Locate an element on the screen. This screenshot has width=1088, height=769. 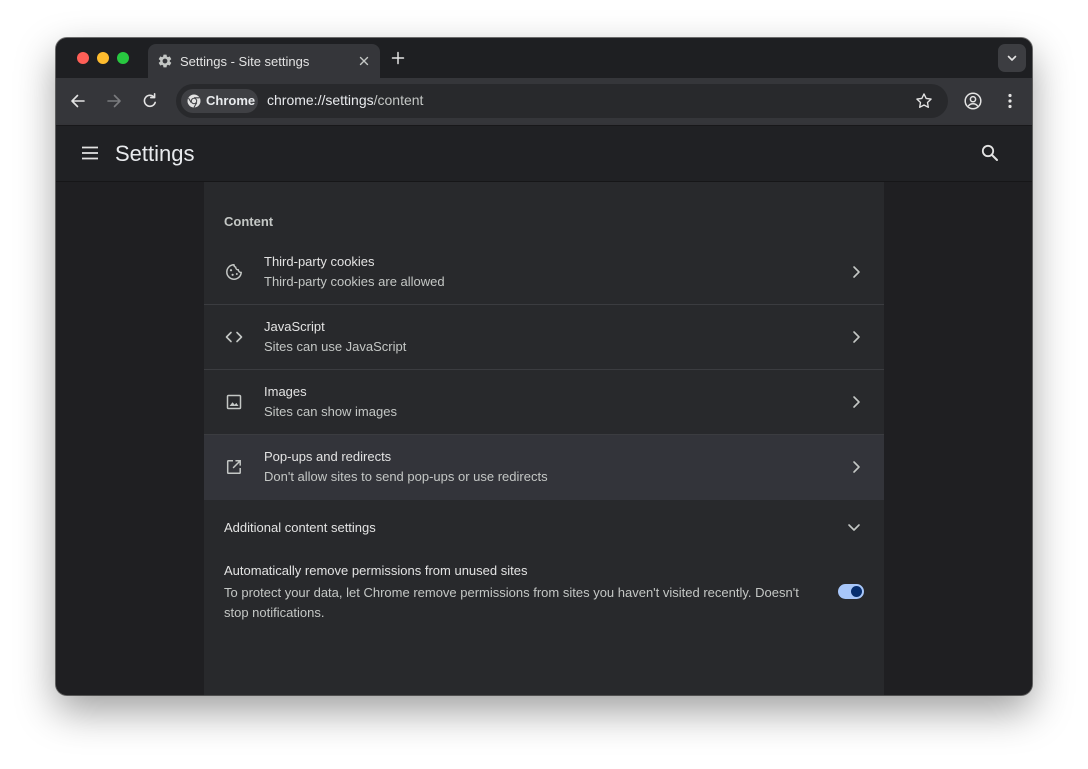
row-title: Third-party cookies is located at coordinates (319, 261).